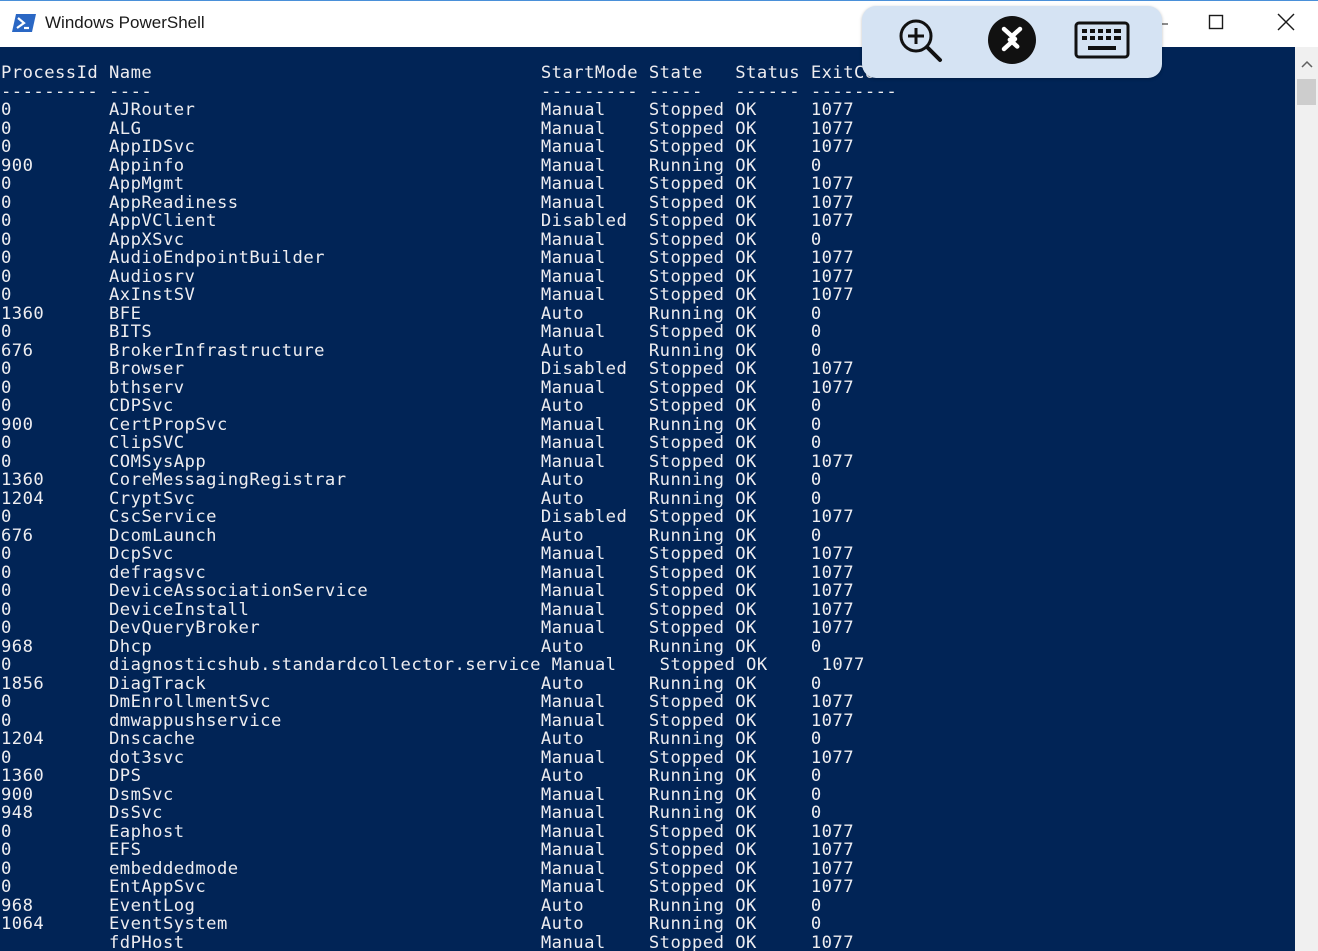 The width and height of the screenshot is (1318, 951). What do you see at coordinates (411, 739) in the screenshot?
I see `console-line: 1204 Dnscache Auto Running OK 0` at bounding box center [411, 739].